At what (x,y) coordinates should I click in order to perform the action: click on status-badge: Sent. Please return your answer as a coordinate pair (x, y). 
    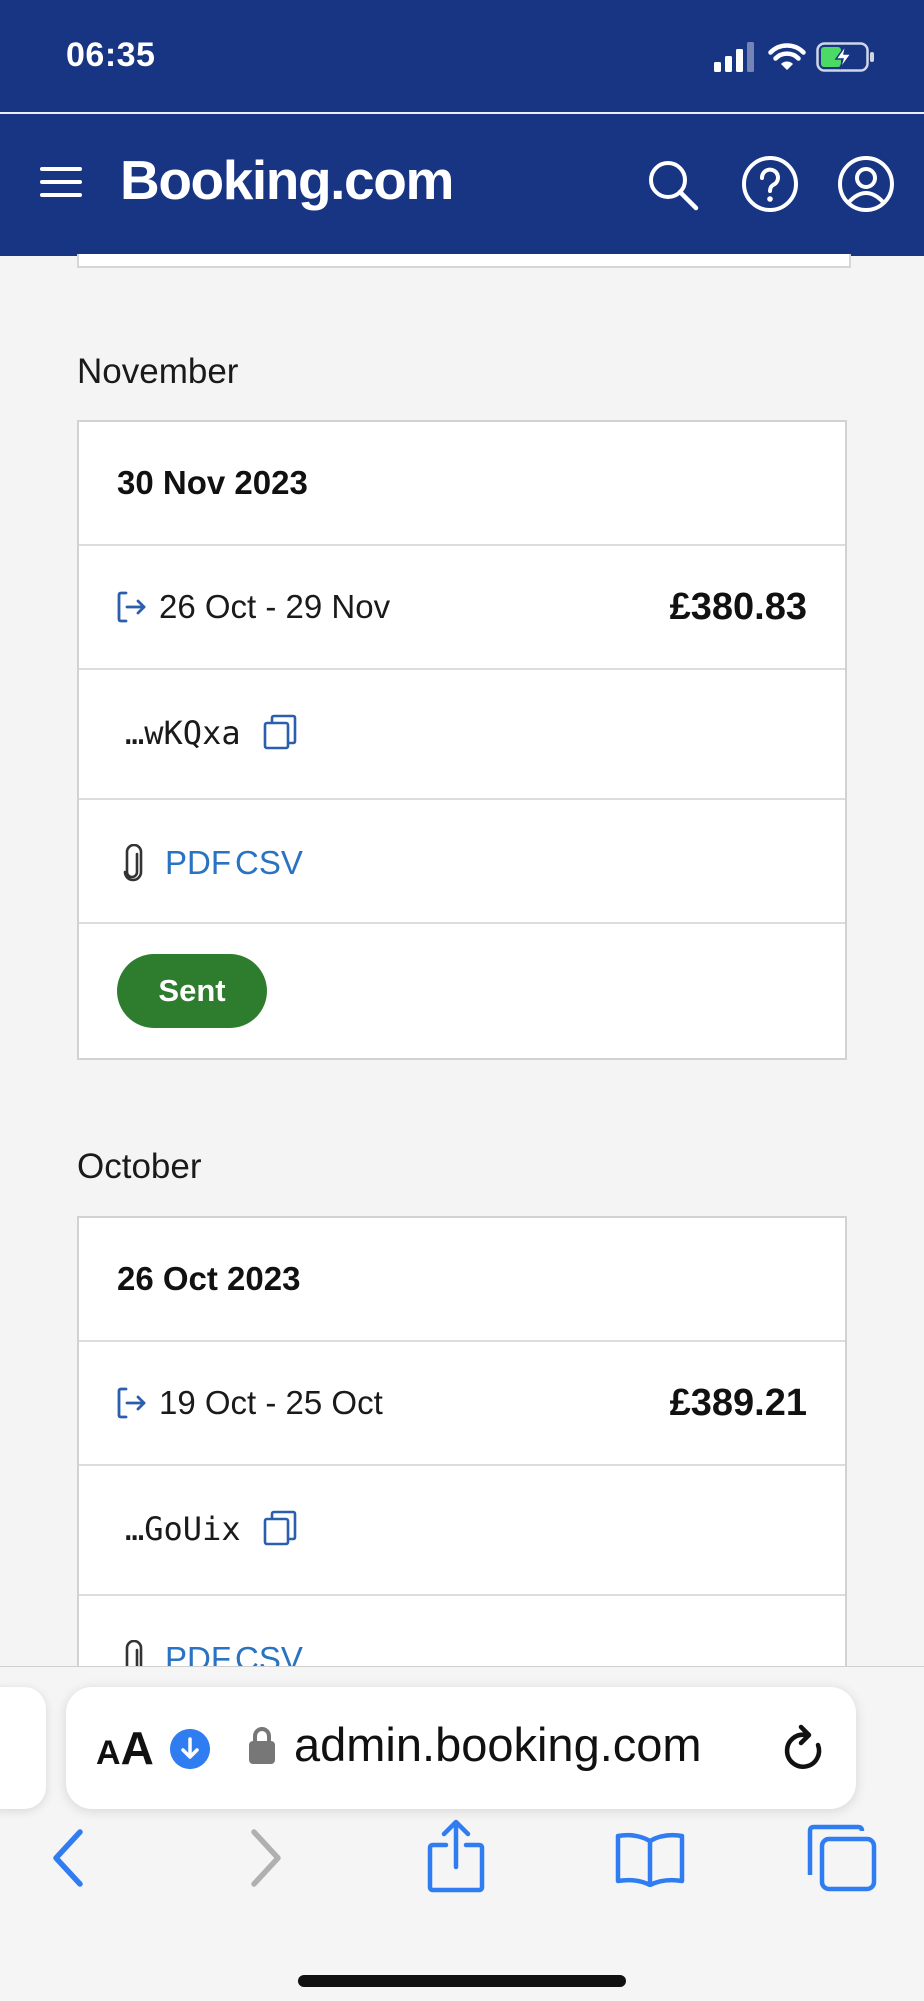
    Looking at the image, I should click on (192, 991).